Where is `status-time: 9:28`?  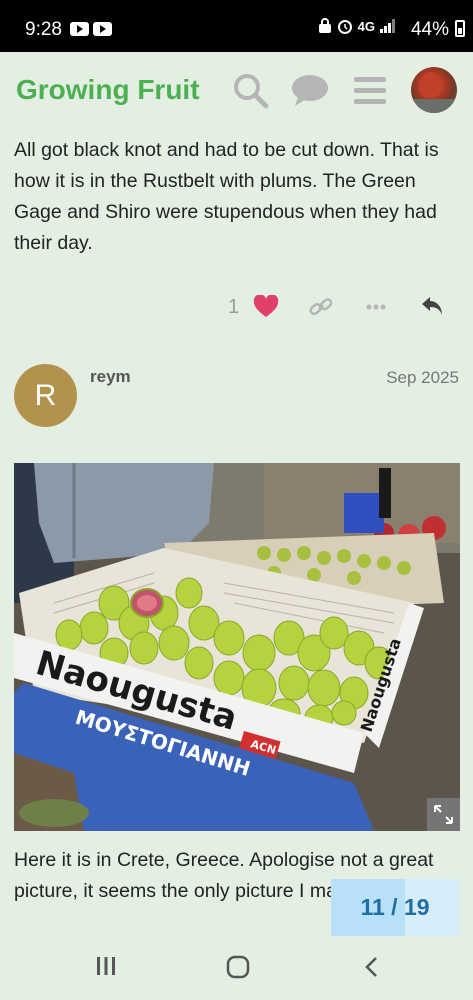
status-time: 9:28 is located at coordinates (43, 29).